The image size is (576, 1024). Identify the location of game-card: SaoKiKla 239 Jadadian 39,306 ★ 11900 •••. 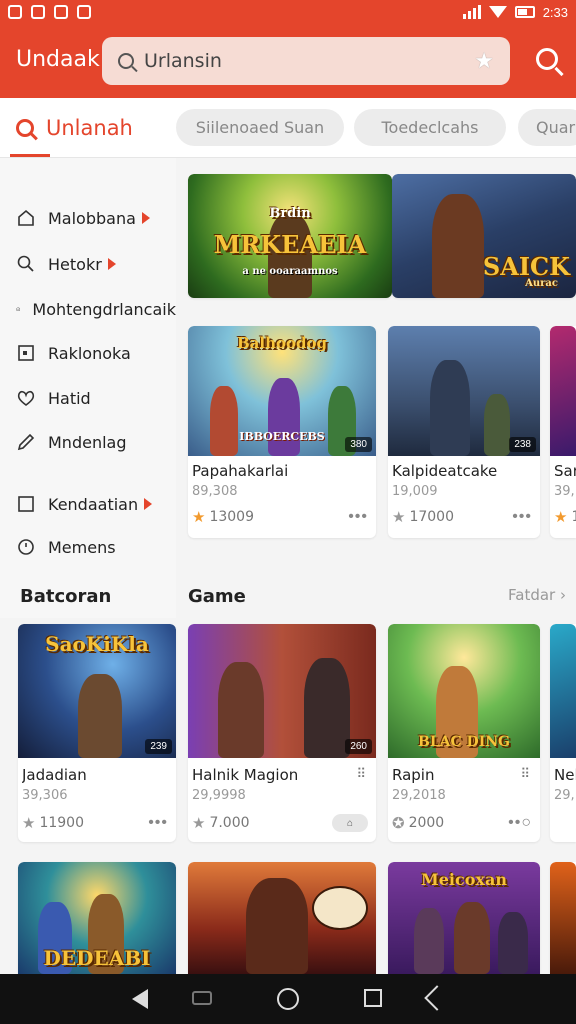
(97, 733).